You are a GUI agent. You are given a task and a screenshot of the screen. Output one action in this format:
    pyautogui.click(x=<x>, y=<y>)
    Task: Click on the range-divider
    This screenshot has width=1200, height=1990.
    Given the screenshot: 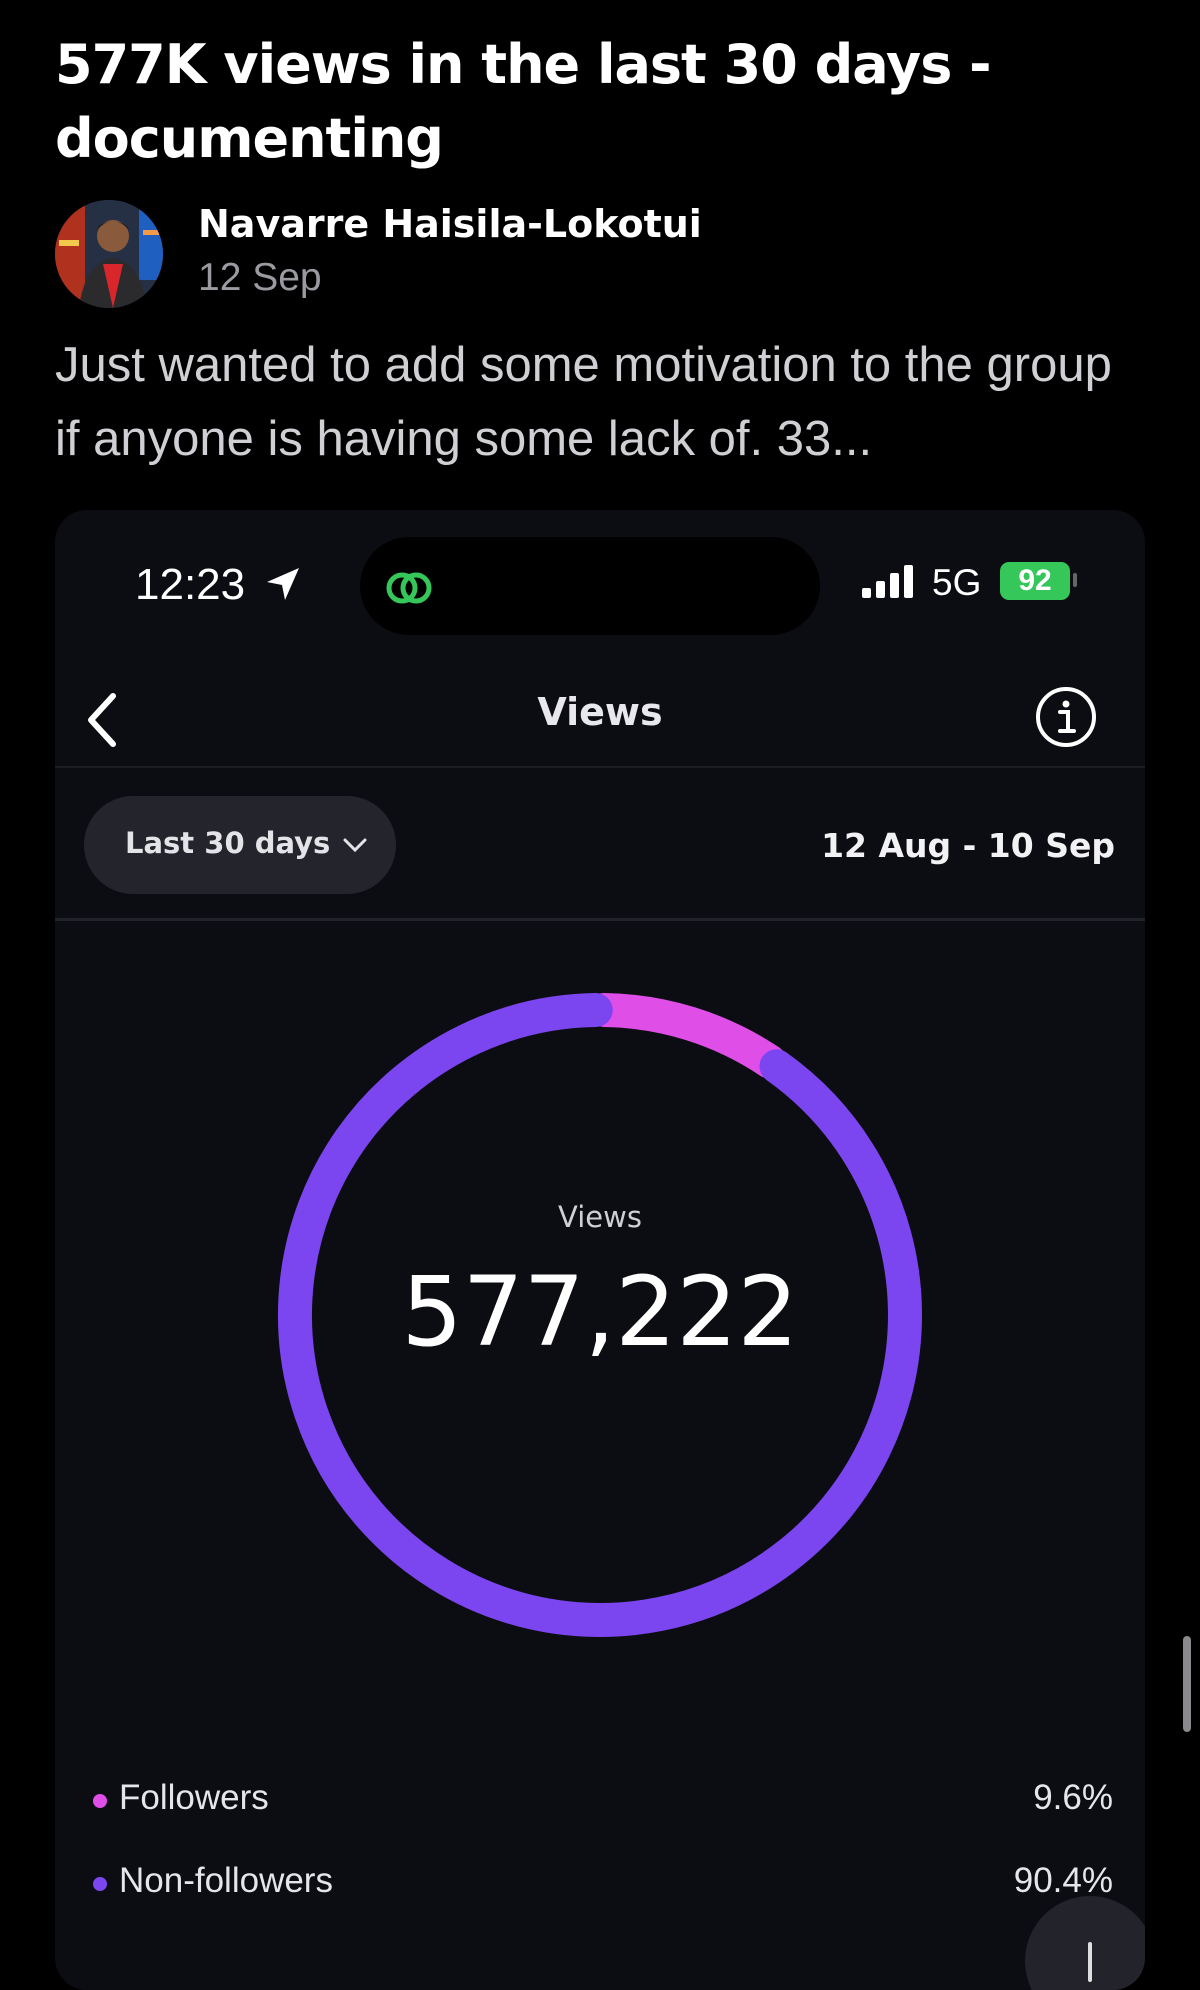 What is the action you would take?
    pyautogui.click(x=600, y=919)
    